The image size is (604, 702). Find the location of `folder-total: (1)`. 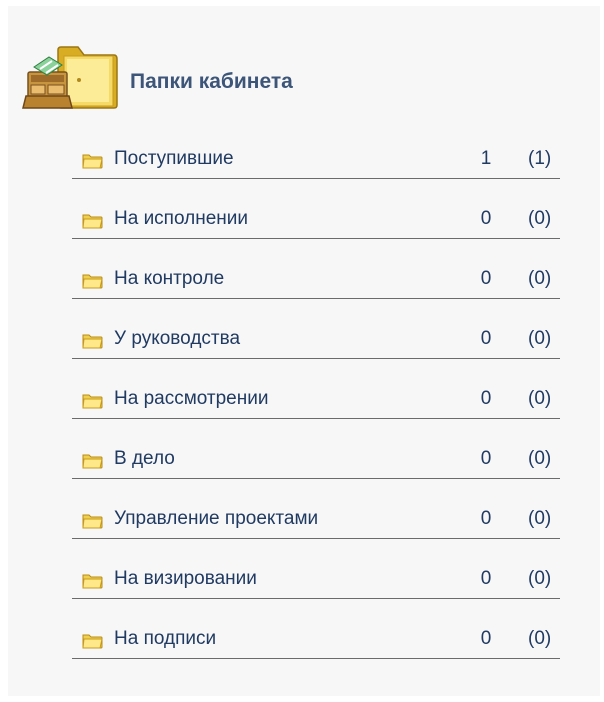

folder-total: (1) is located at coordinates (540, 158).